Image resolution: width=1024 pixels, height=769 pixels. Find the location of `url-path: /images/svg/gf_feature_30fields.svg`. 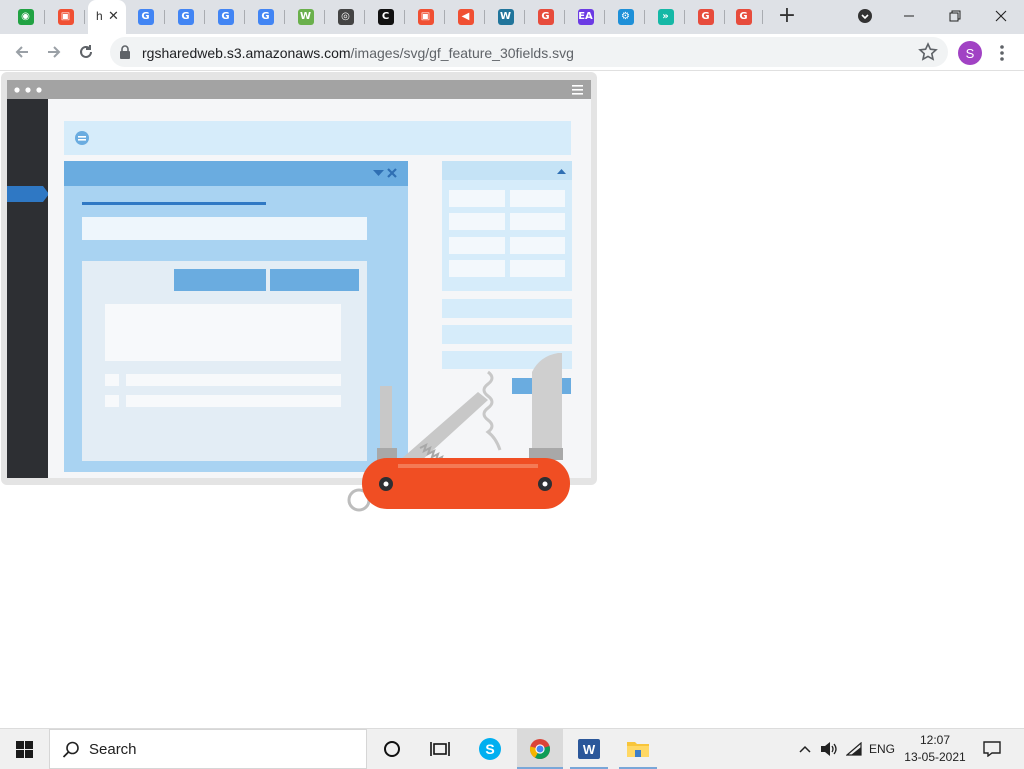

url-path: /images/svg/gf_feature_30fields.svg is located at coordinates (462, 53).